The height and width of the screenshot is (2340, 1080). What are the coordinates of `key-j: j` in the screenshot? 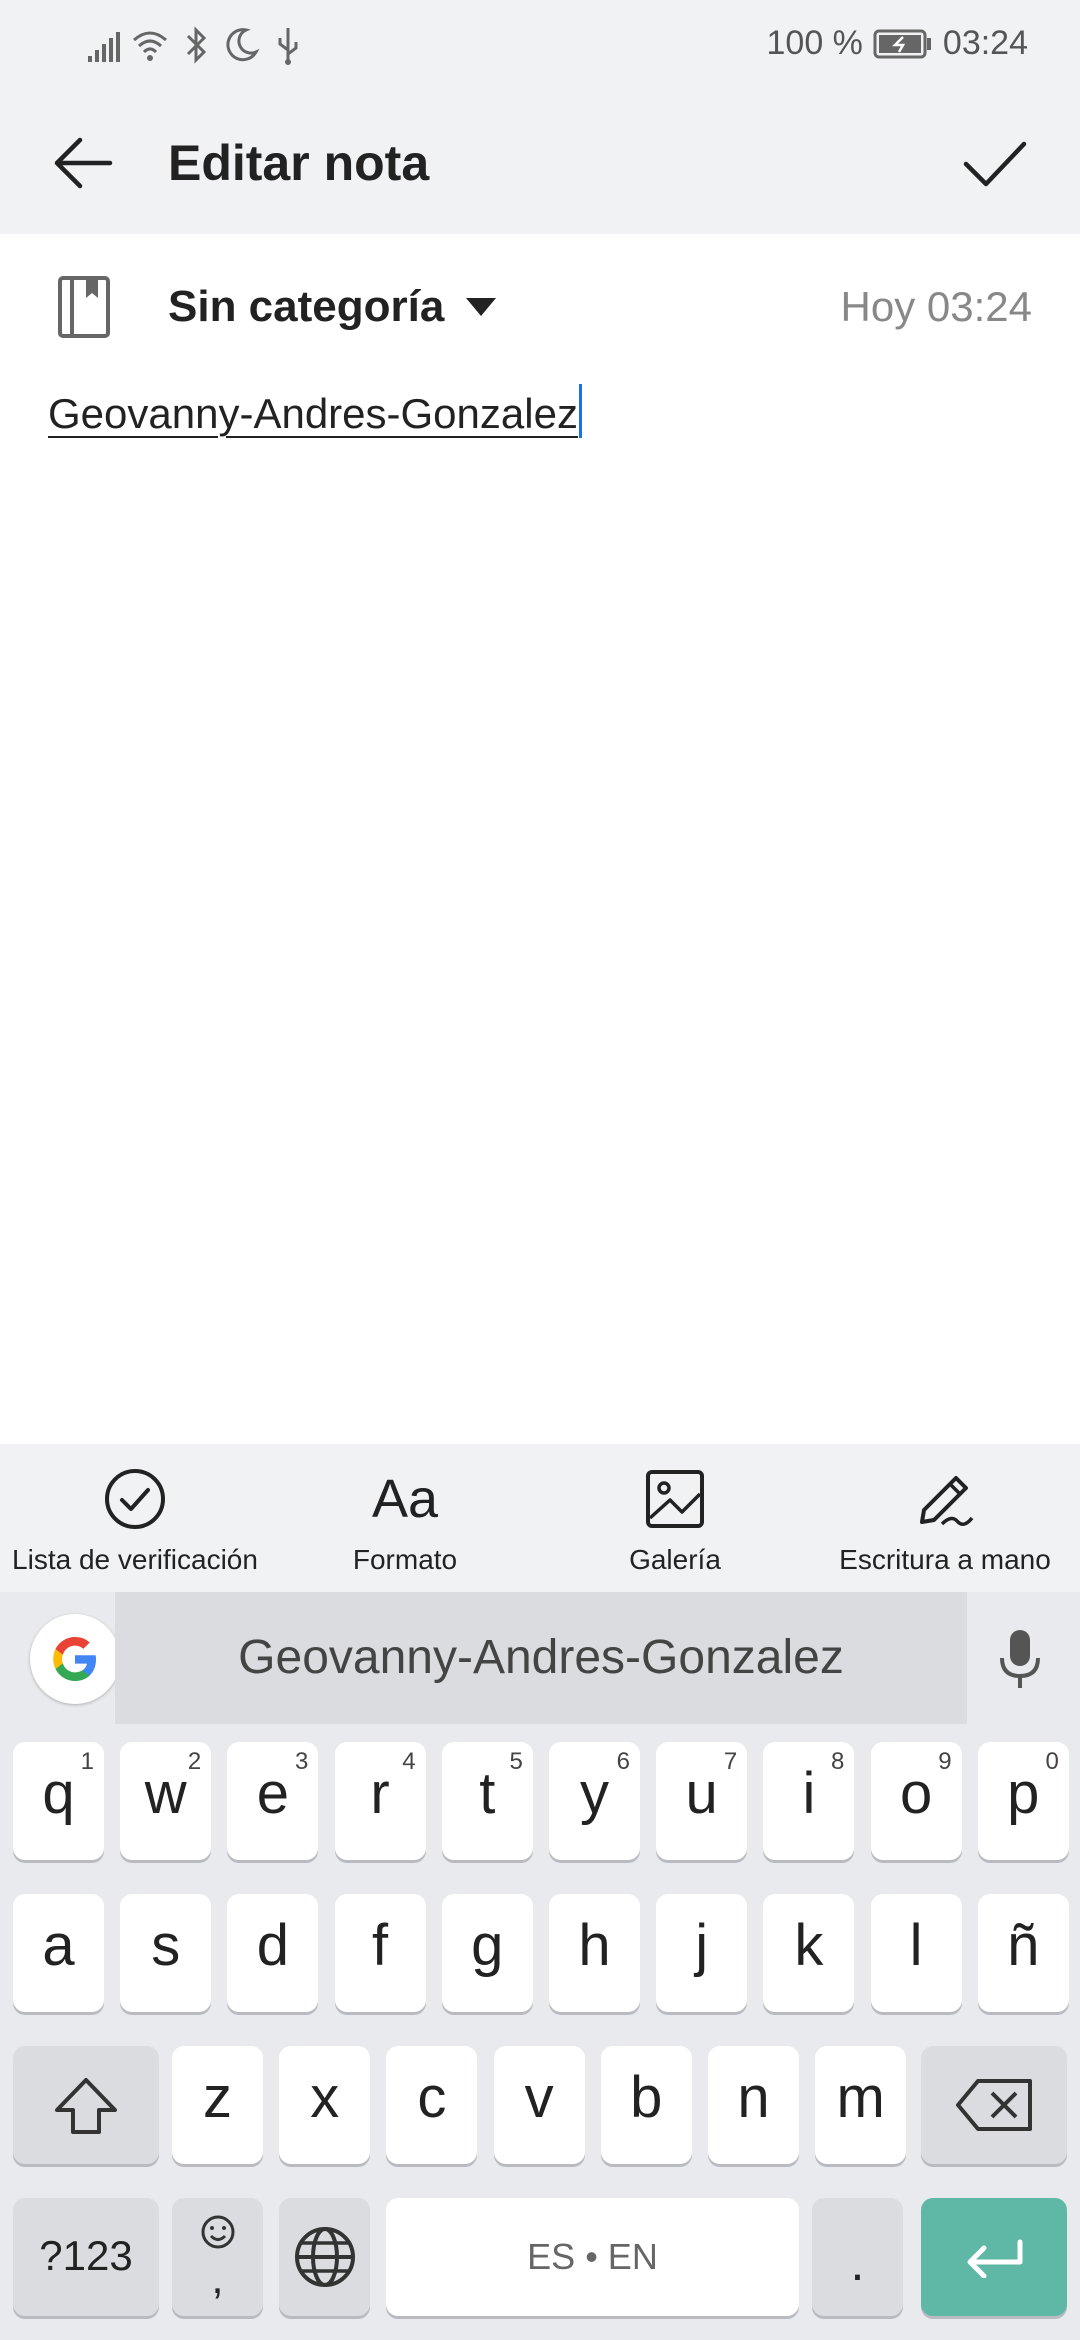 It's located at (702, 1953).